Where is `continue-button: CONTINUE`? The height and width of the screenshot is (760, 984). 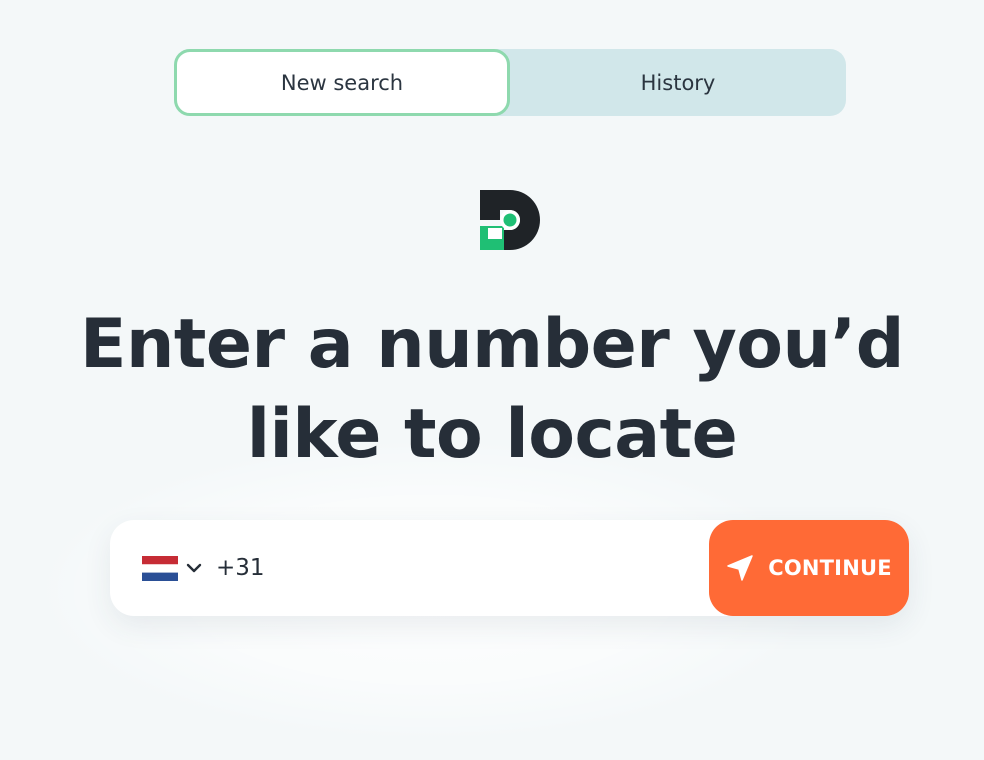 continue-button: CONTINUE is located at coordinates (809, 568).